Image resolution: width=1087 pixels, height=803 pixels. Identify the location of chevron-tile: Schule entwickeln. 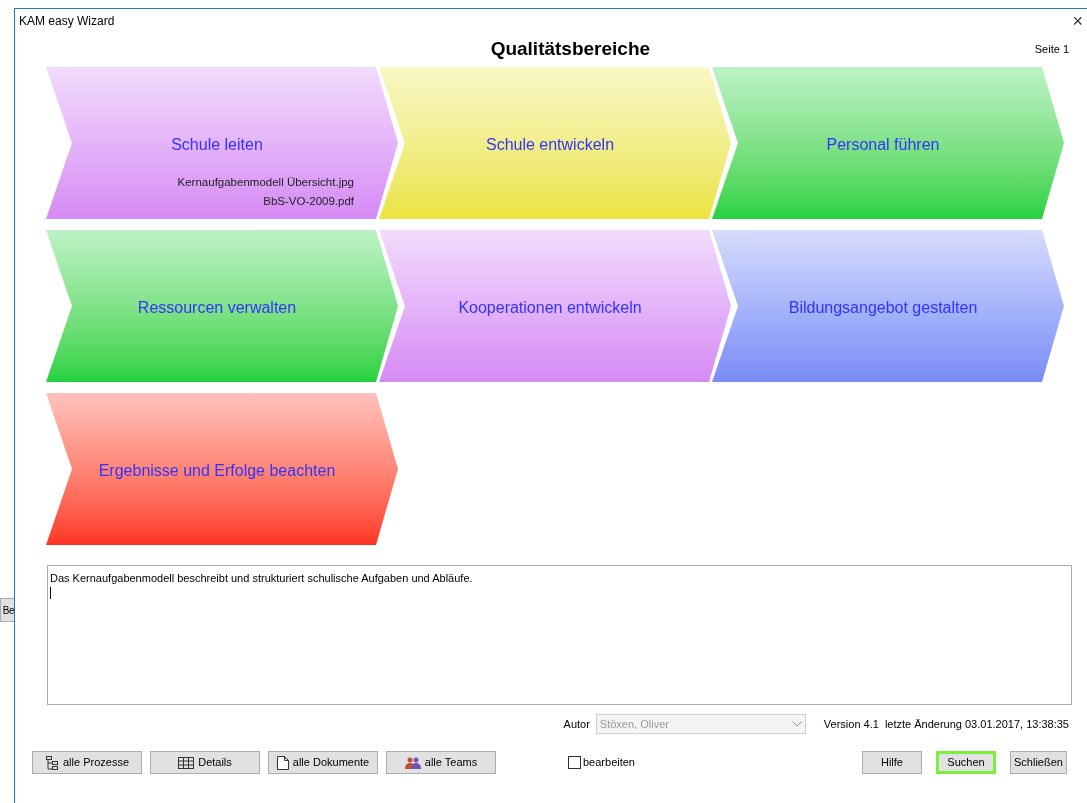
(555, 143).